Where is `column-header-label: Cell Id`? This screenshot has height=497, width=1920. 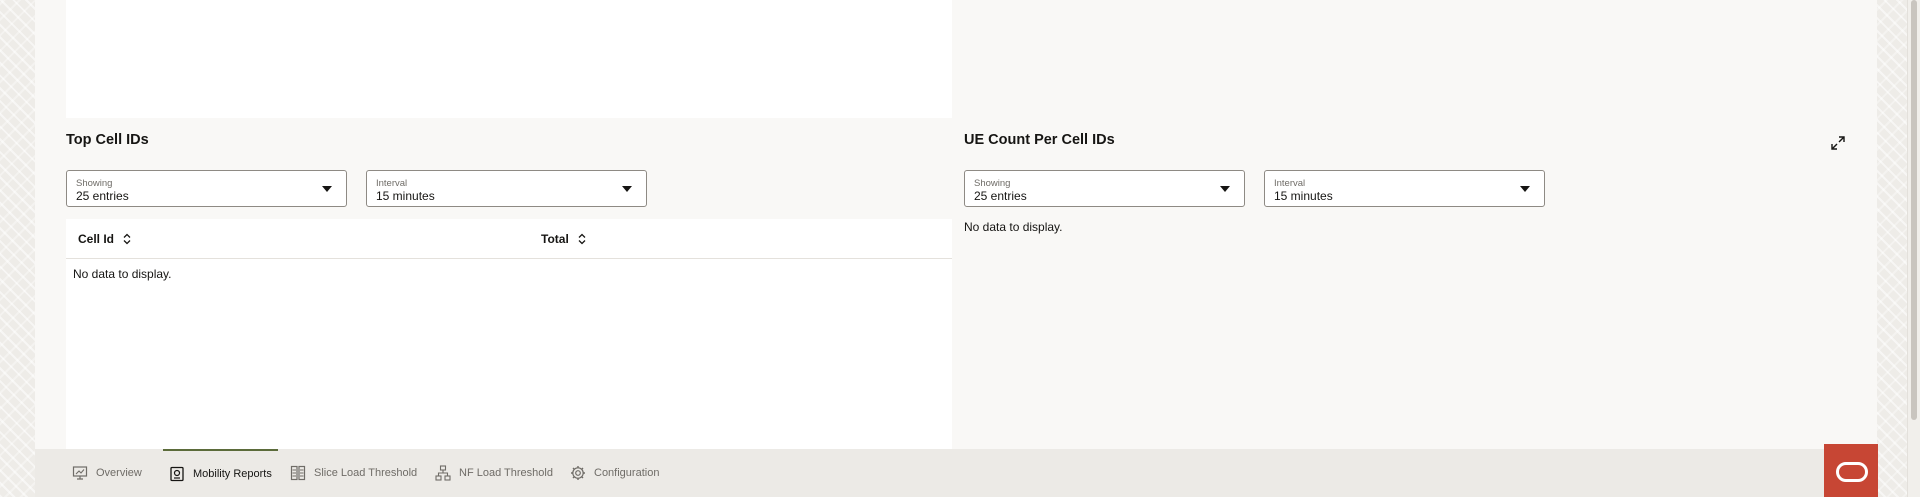 column-header-label: Cell Id is located at coordinates (96, 239).